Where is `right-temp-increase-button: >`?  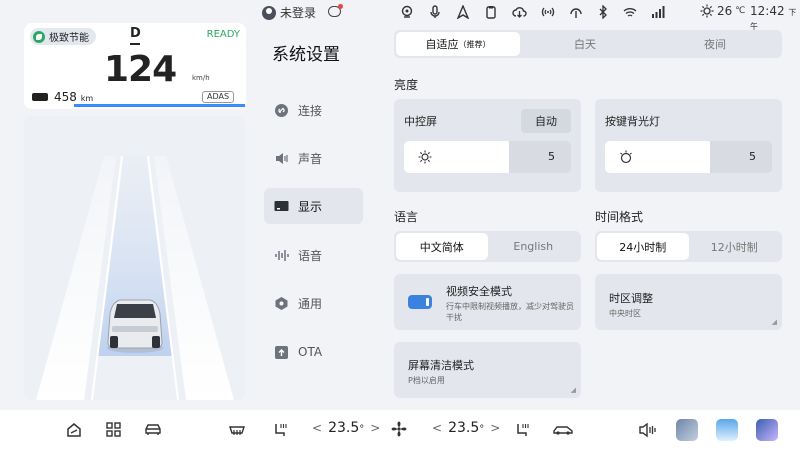 right-temp-increase-button: > is located at coordinates (495, 428).